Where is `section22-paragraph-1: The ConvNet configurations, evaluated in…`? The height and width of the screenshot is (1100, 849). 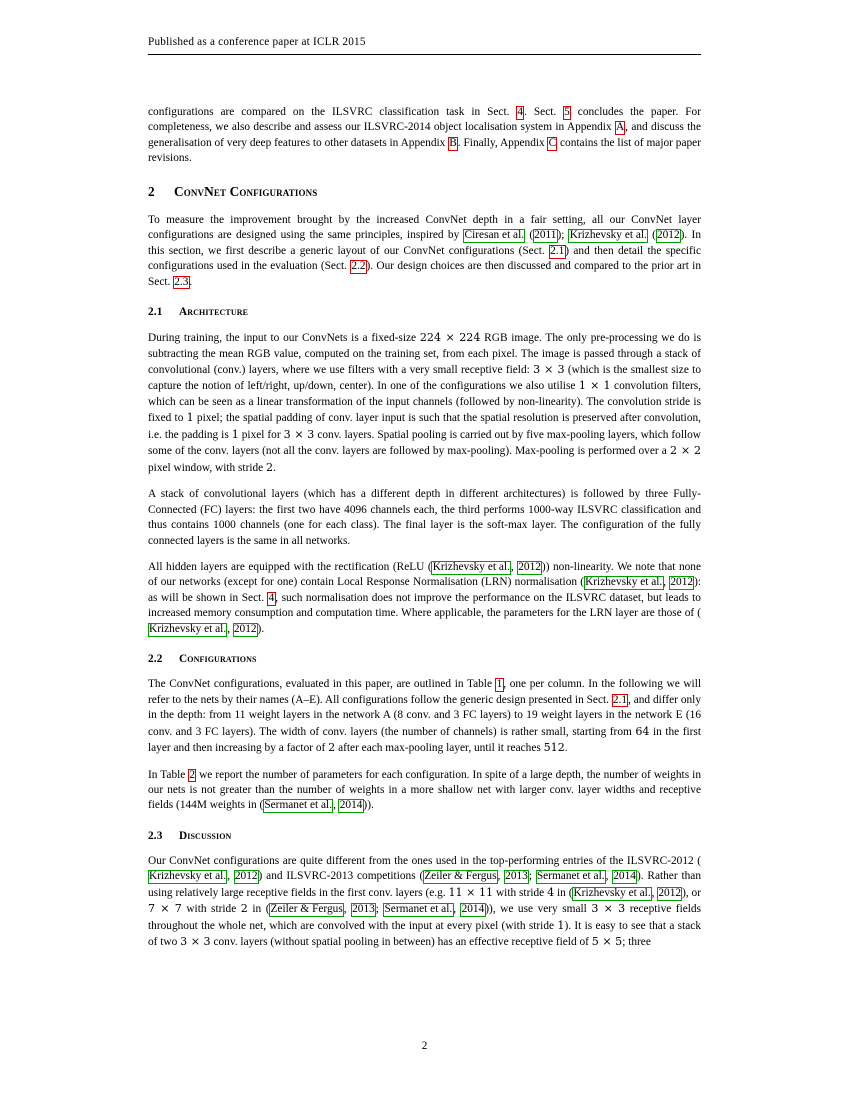 section22-paragraph-1: The ConvNet configurations, evaluated in… is located at coordinates (424, 716).